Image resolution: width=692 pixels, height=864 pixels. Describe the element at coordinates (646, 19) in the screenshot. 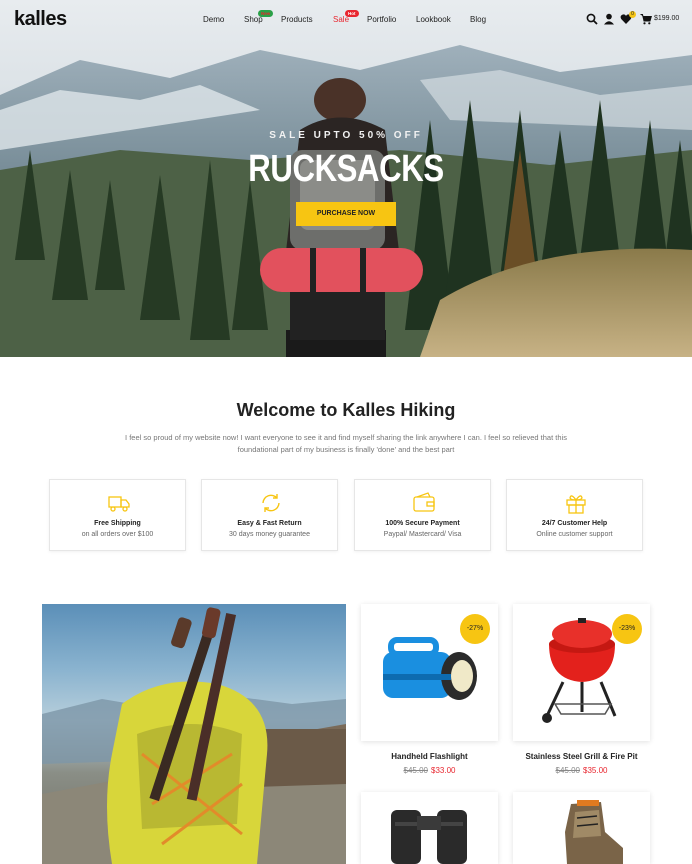

I see `cart-icon` at that location.